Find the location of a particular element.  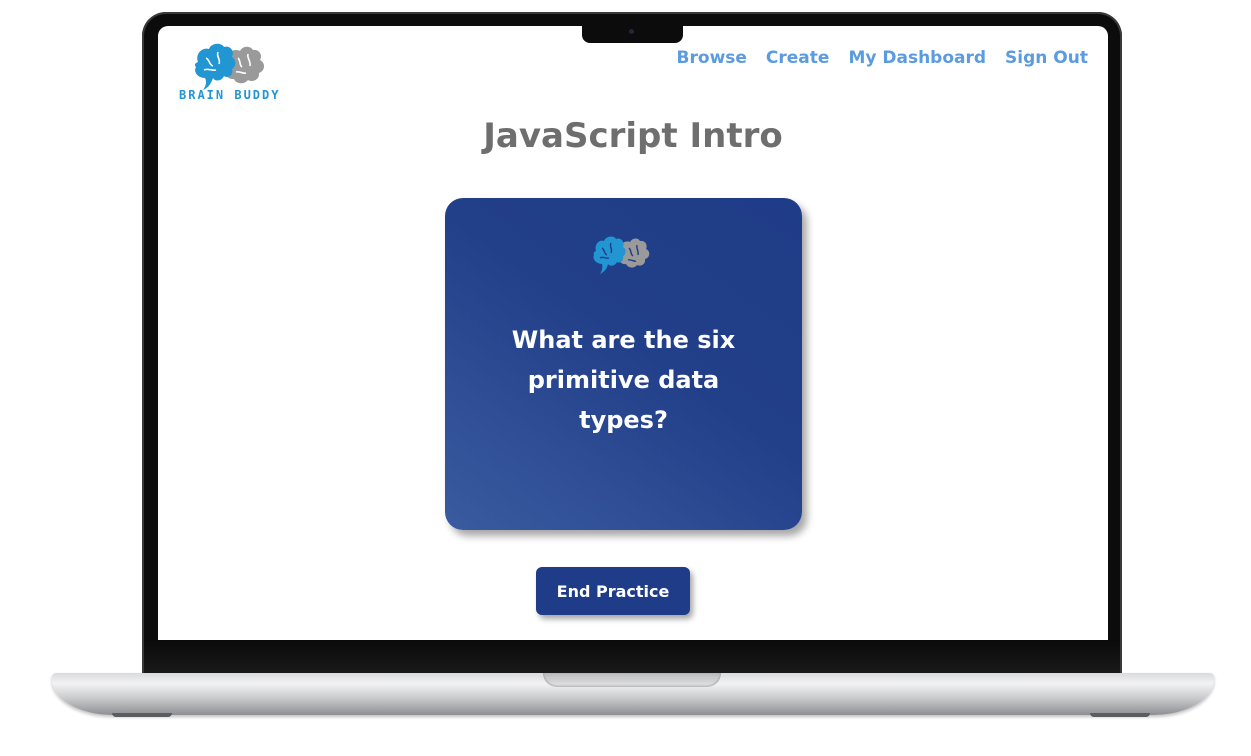

nav-my-dashboard: My Dashboard is located at coordinates (917, 58).